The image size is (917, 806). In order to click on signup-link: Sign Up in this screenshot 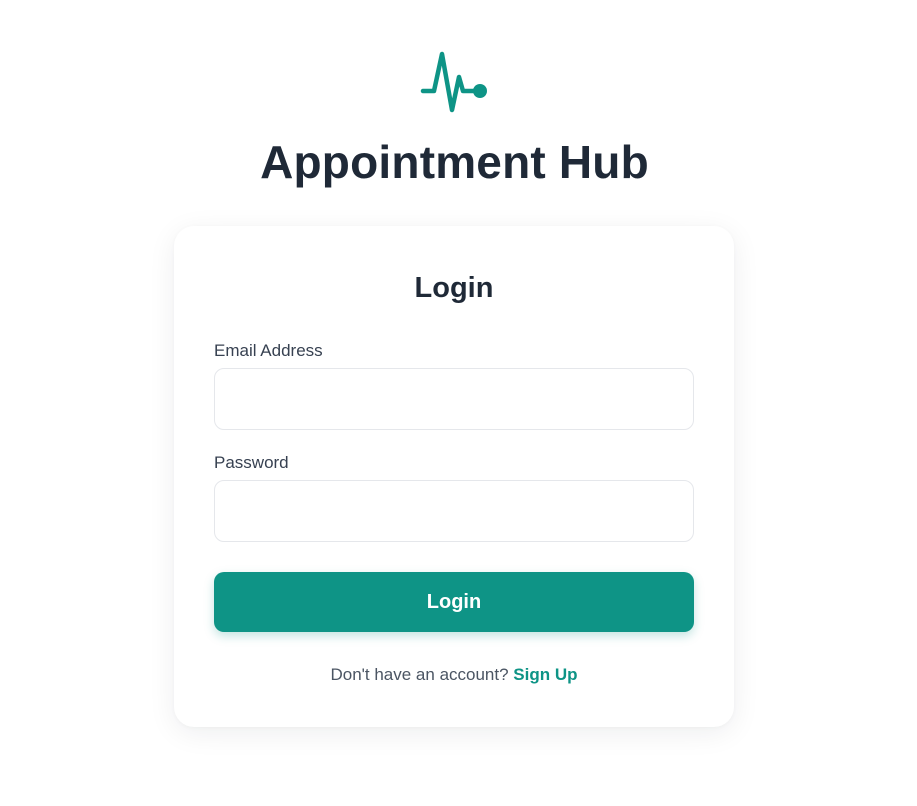, I will do `click(545, 674)`.